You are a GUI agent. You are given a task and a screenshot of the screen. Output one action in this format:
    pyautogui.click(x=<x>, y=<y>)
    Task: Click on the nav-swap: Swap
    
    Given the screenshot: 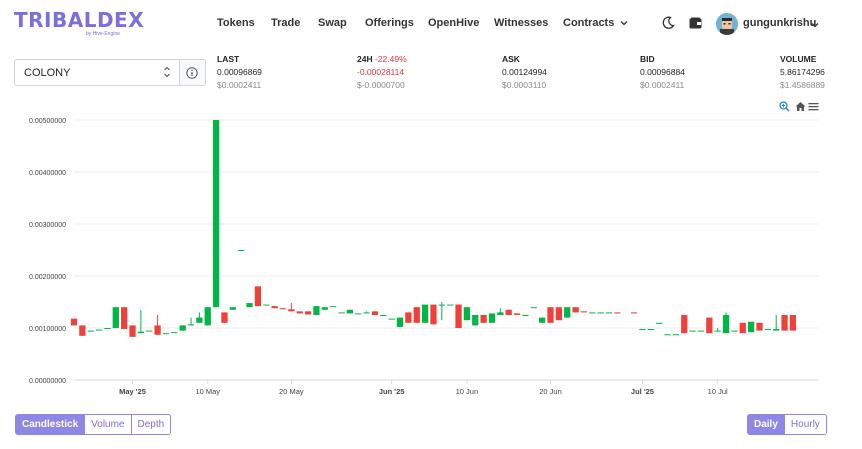 What is the action you would take?
    pyautogui.click(x=332, y=23)
    